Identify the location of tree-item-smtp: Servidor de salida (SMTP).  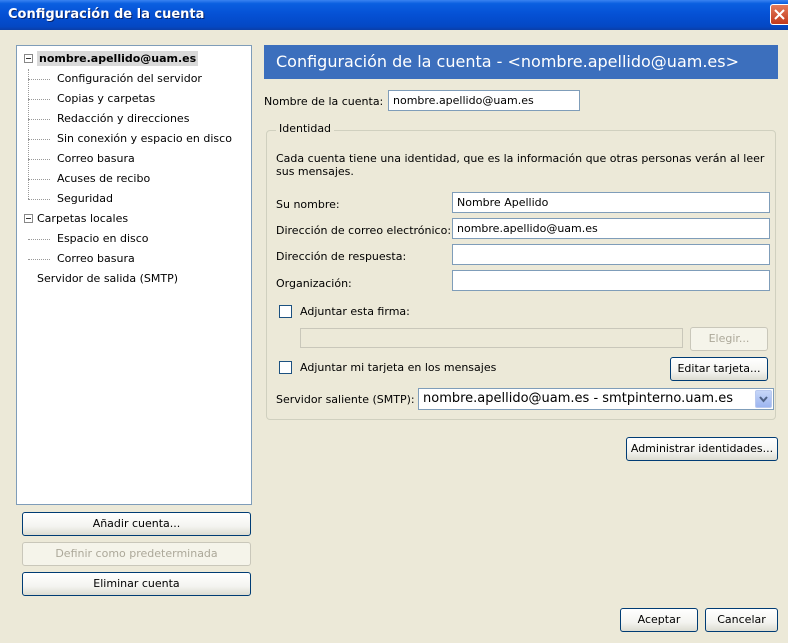
(134, 279).